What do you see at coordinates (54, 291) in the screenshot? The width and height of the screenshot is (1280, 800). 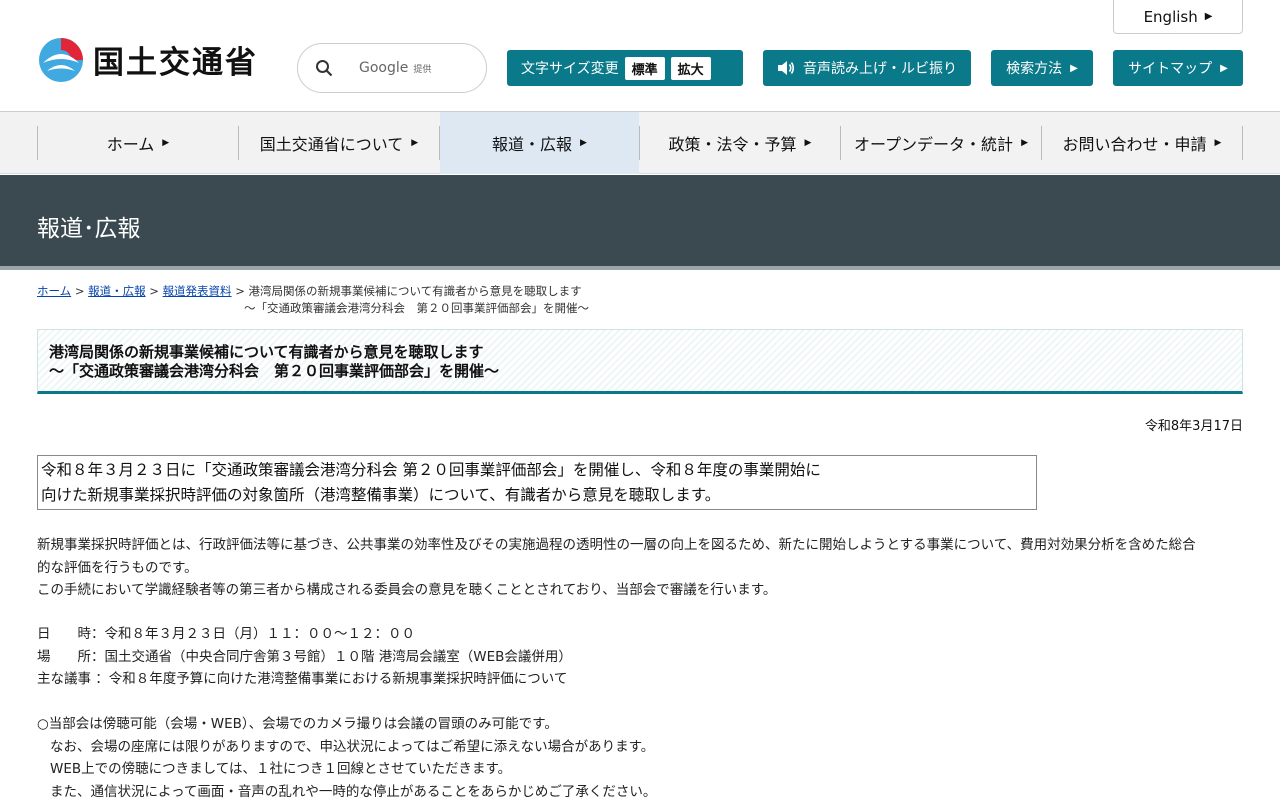 I see `breadcrumb-home-link: ホーム` at bounding box center [54, 291].